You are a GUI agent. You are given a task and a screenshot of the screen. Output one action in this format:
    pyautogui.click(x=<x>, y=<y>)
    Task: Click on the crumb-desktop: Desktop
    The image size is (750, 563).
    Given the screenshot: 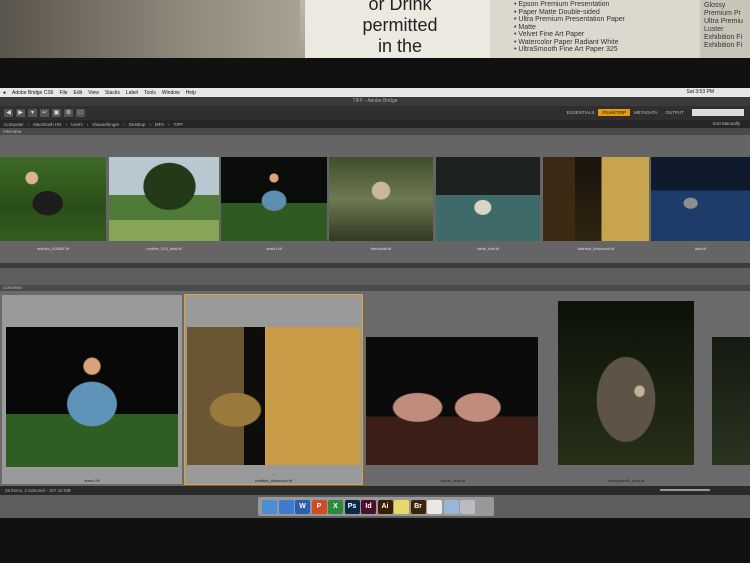 What is the action you would take?
    pyautogui.click(x=137, y=124)
    